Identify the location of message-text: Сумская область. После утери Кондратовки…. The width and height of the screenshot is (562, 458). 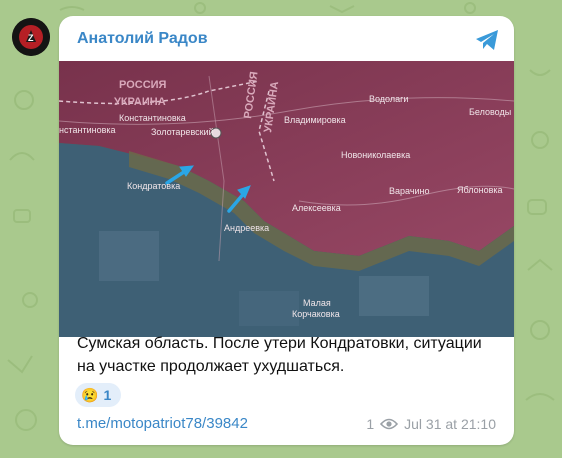
(279, 355).